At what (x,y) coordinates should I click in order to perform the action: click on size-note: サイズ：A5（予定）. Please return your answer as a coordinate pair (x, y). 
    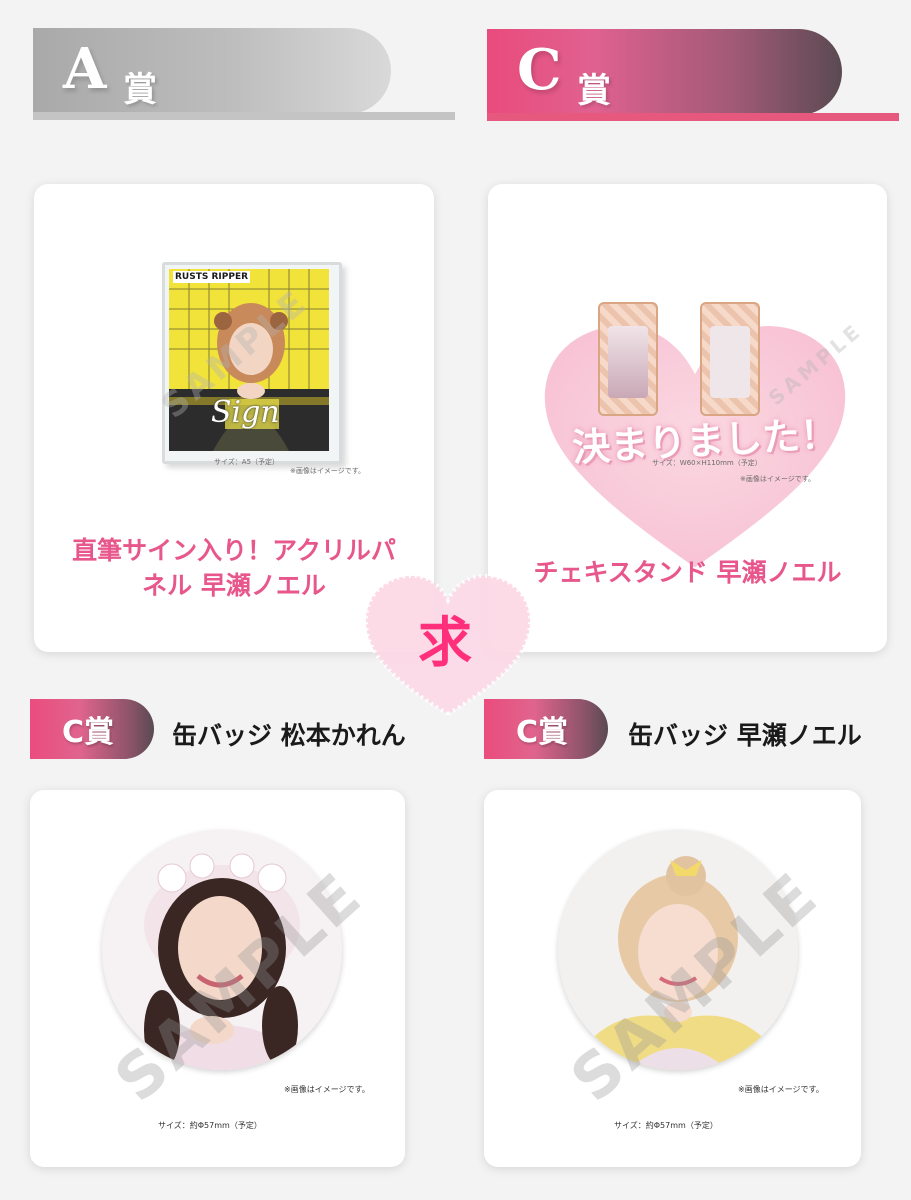
    Looking at the image, I should click on (247, 462).